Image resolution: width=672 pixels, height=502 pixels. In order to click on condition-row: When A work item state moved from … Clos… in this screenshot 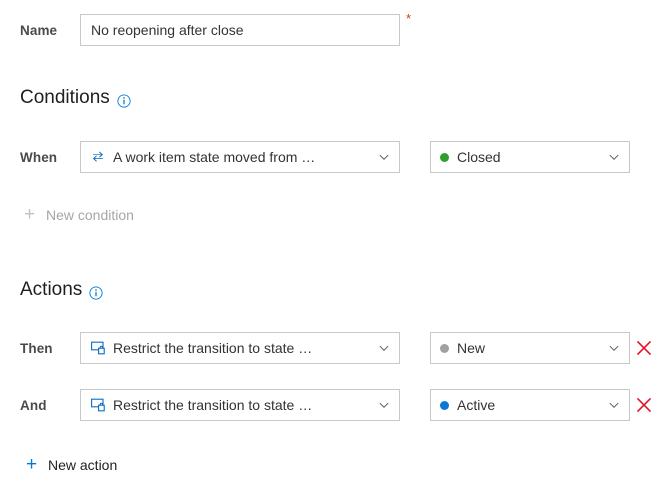, I will do `click(330, 157)`.